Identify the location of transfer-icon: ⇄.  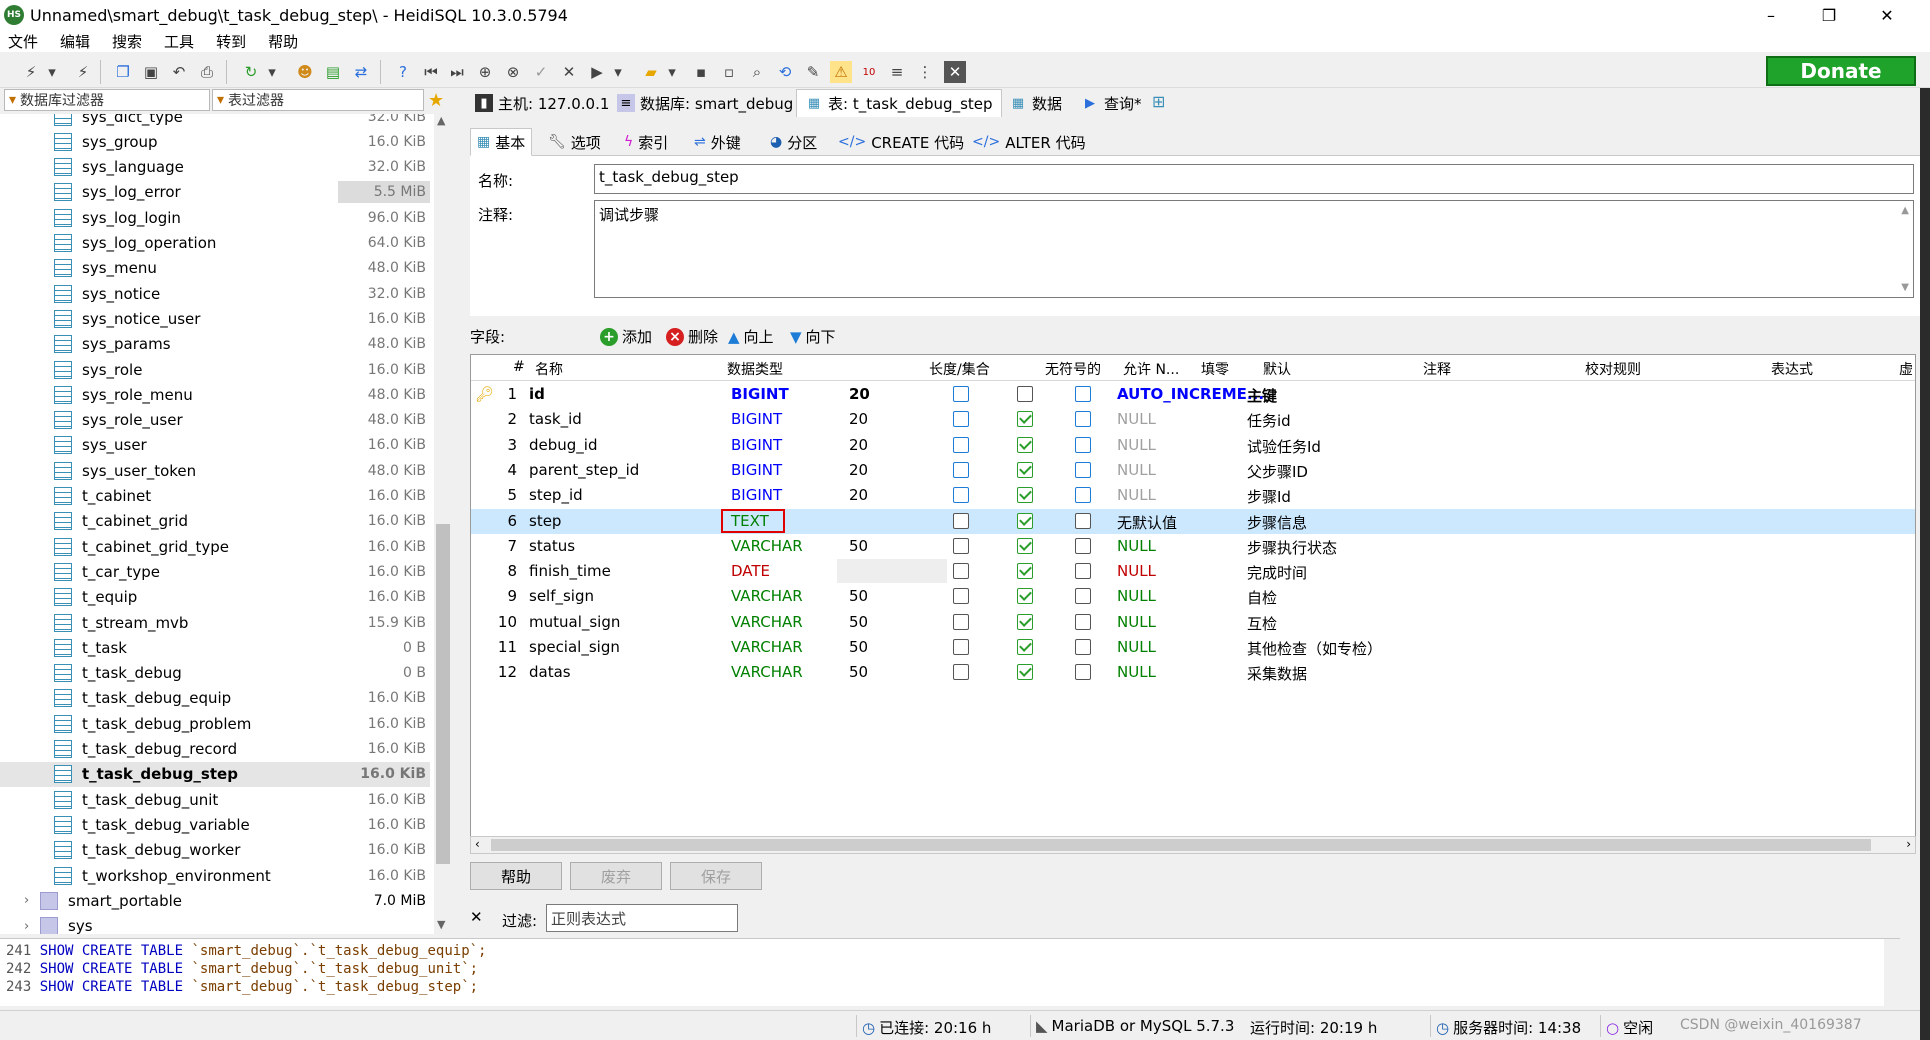
(361, 72).